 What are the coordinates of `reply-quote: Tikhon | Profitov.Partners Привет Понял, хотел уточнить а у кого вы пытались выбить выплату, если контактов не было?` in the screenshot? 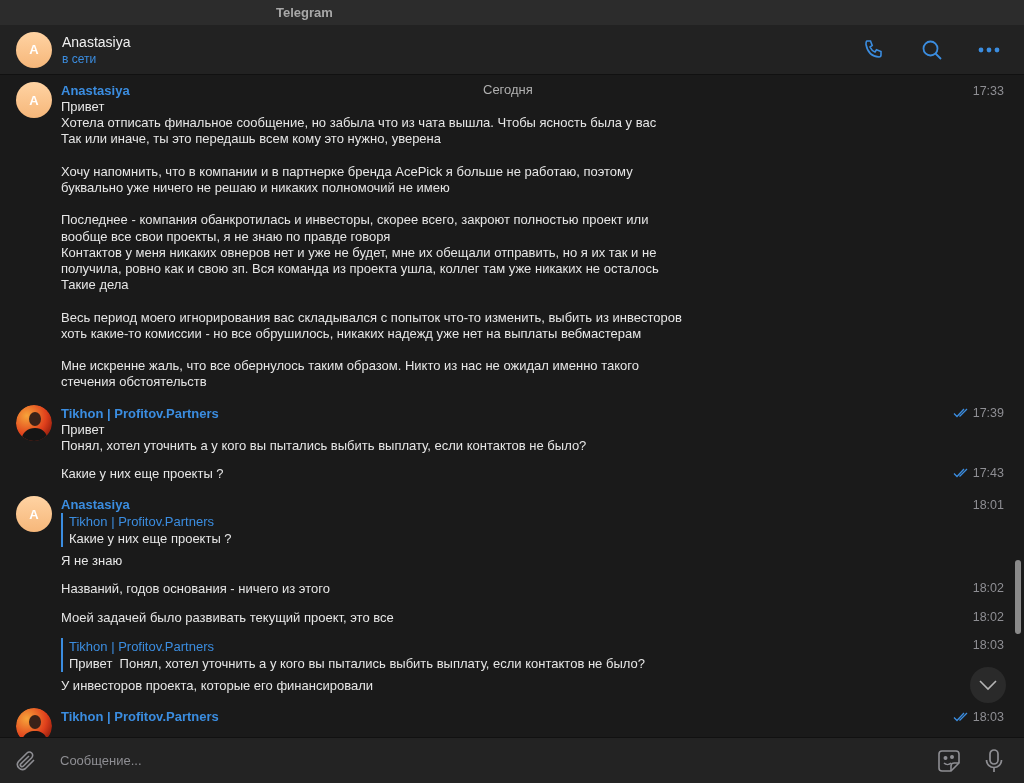 It's located at (353, 654).